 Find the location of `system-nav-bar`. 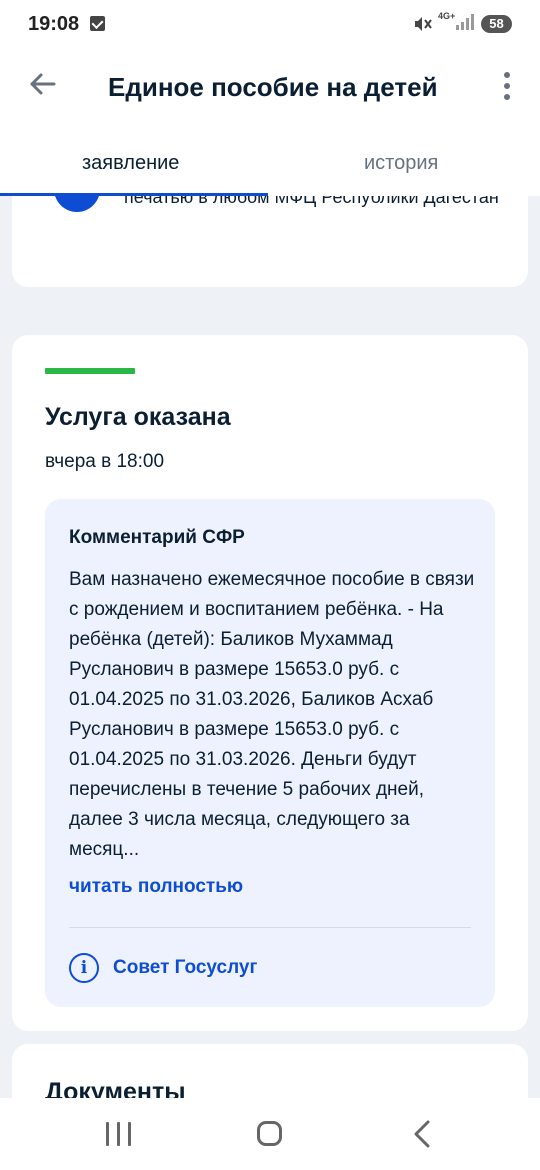

system-nav-bar is located at coordinates (270, 1134).